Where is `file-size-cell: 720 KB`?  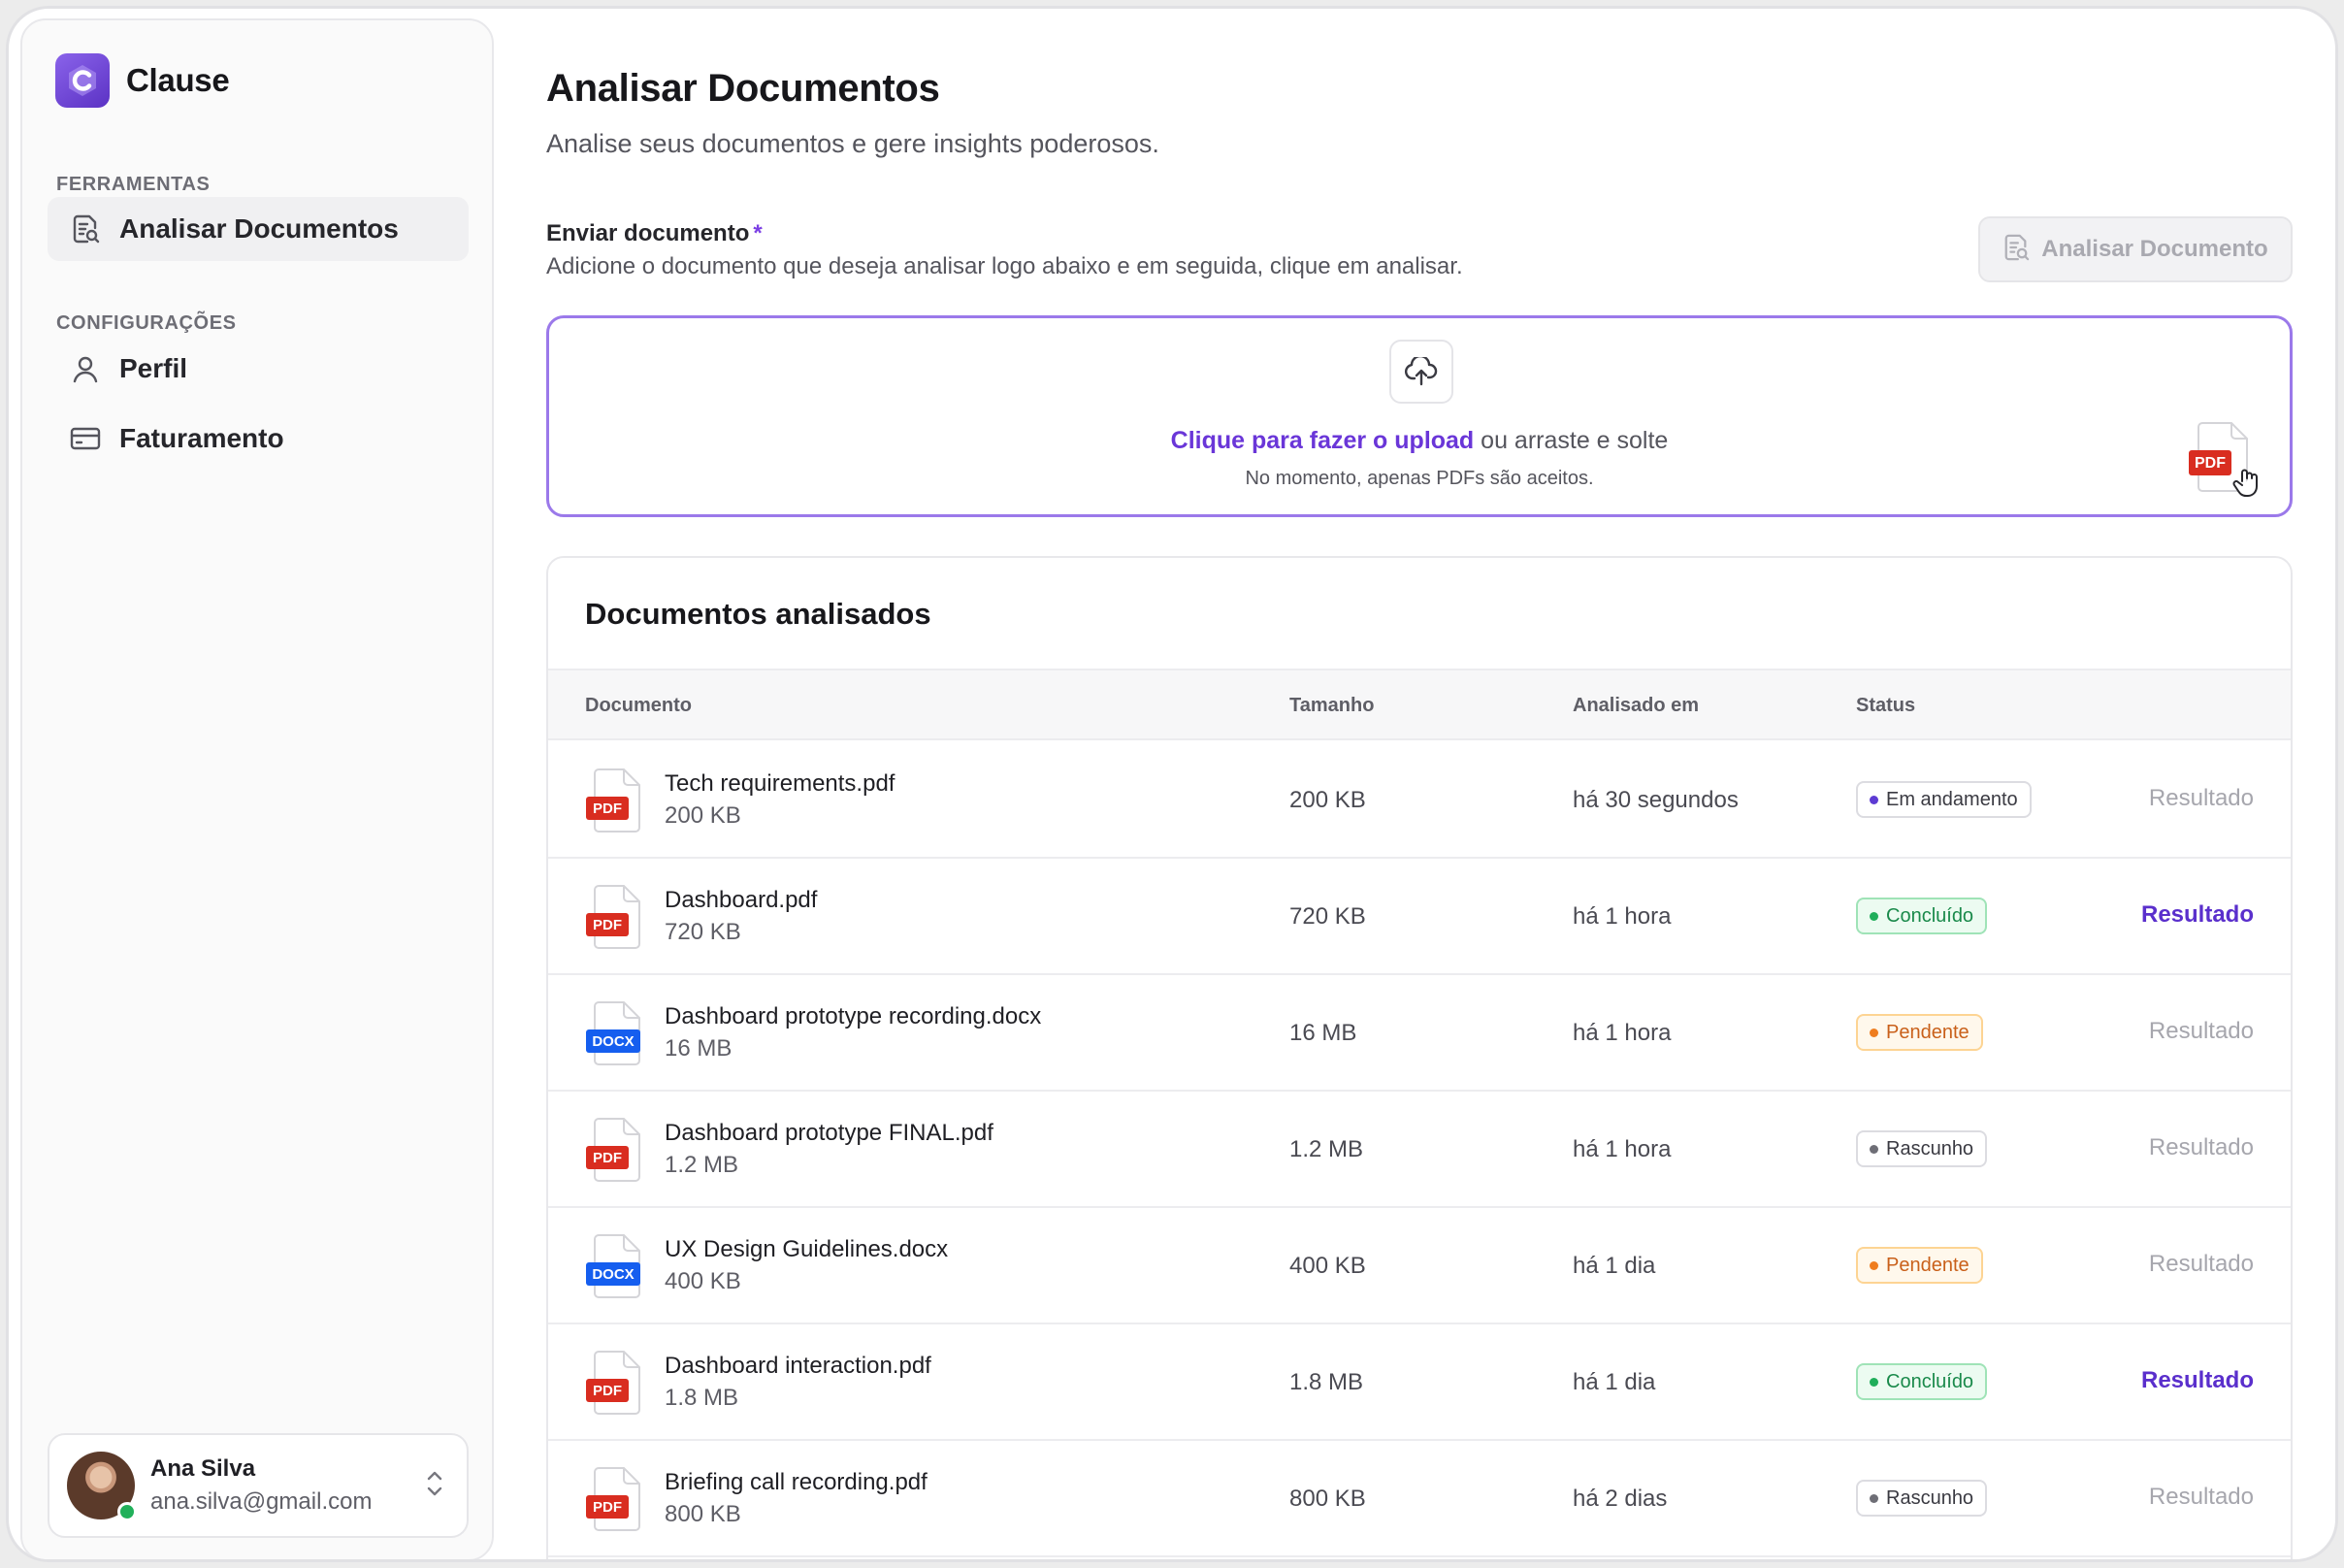 file-size-cell: 720 KB is located at coordinates (1327, 916).